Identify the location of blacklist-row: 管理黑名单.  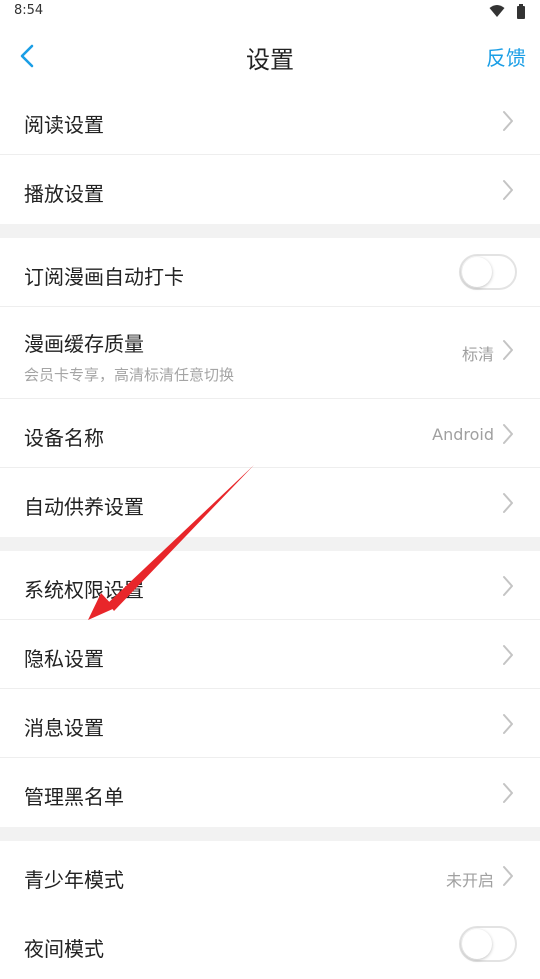
(270, 792).